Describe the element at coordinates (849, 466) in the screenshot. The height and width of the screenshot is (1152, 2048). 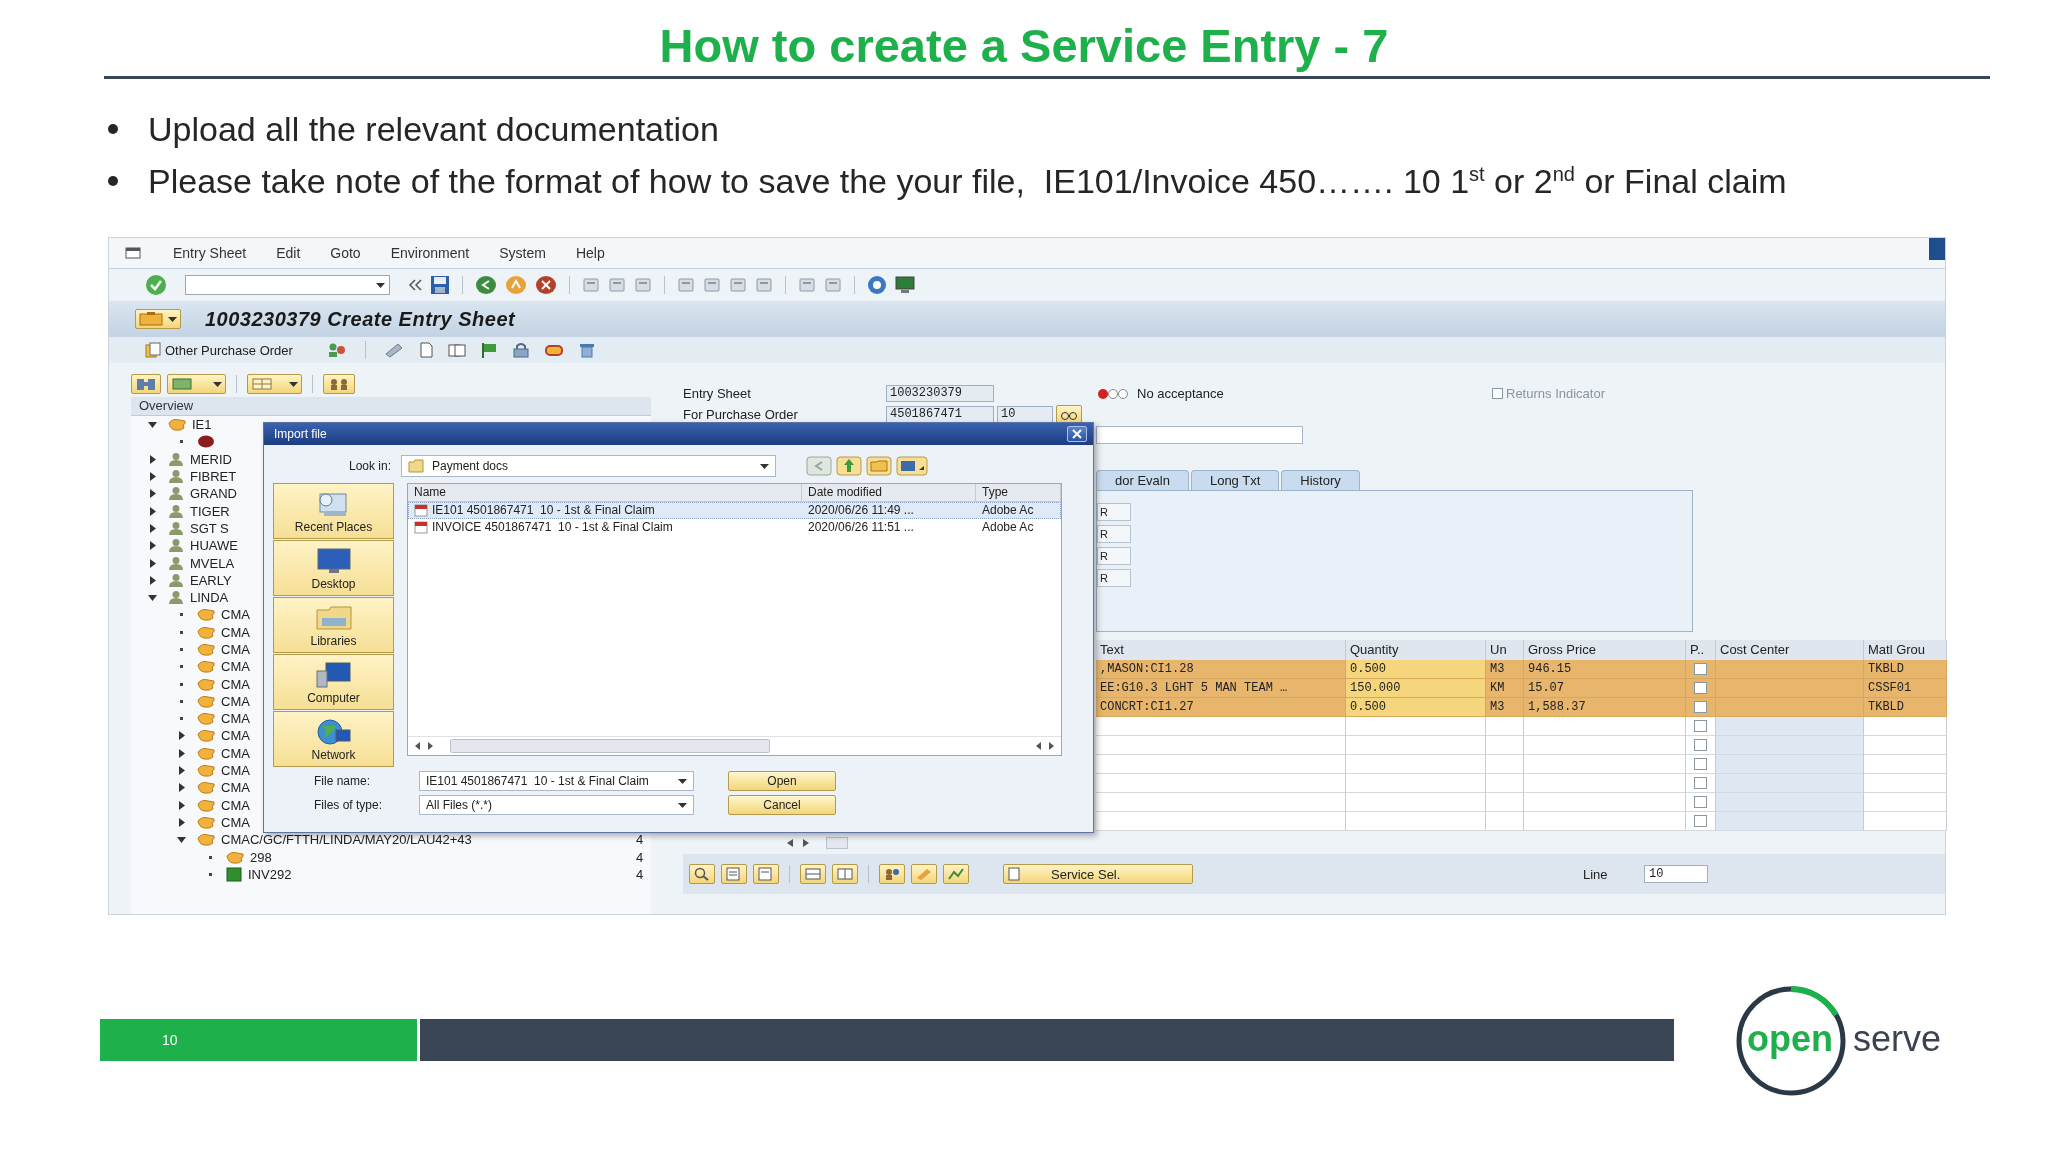
I see `up-folder-icon` at that location.